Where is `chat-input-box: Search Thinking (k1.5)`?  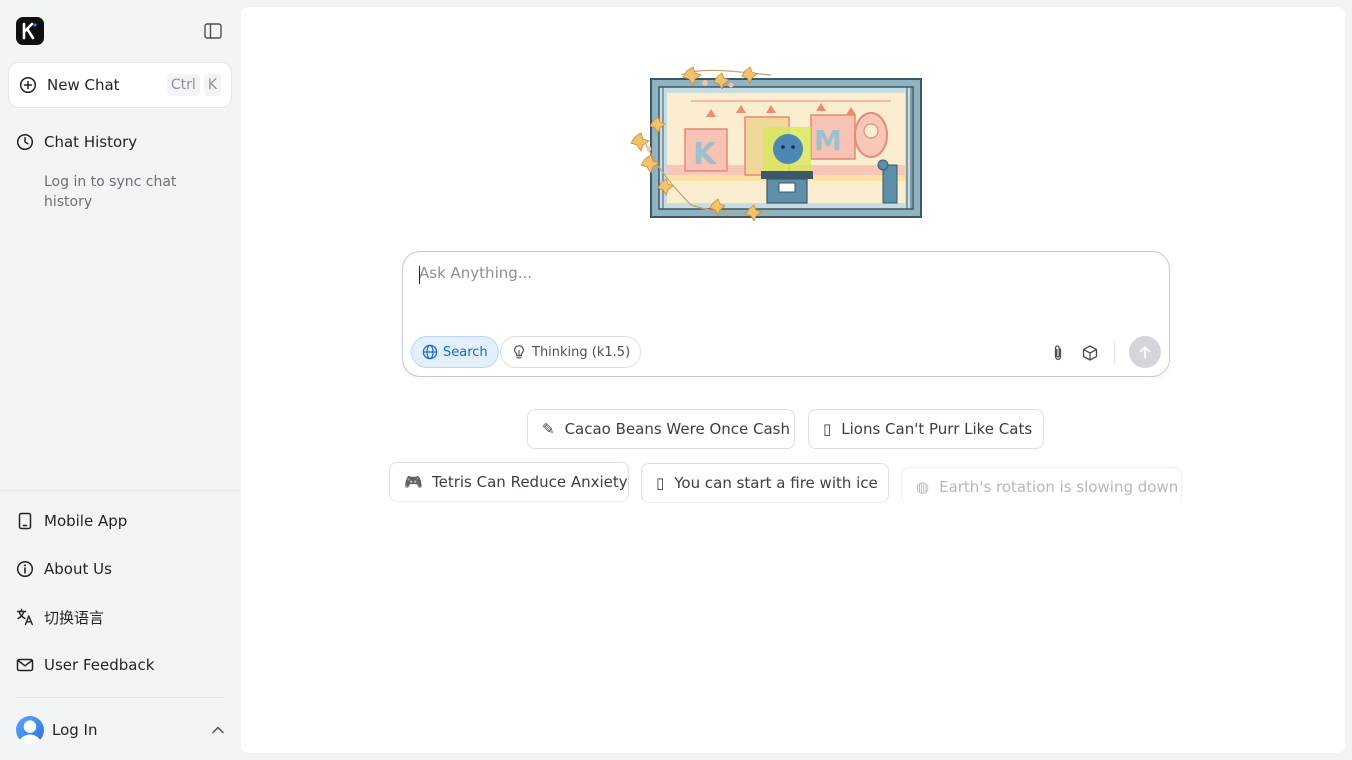
chat-input-box: Search Thinking (k1.5) is located at coordinates (786, 314).